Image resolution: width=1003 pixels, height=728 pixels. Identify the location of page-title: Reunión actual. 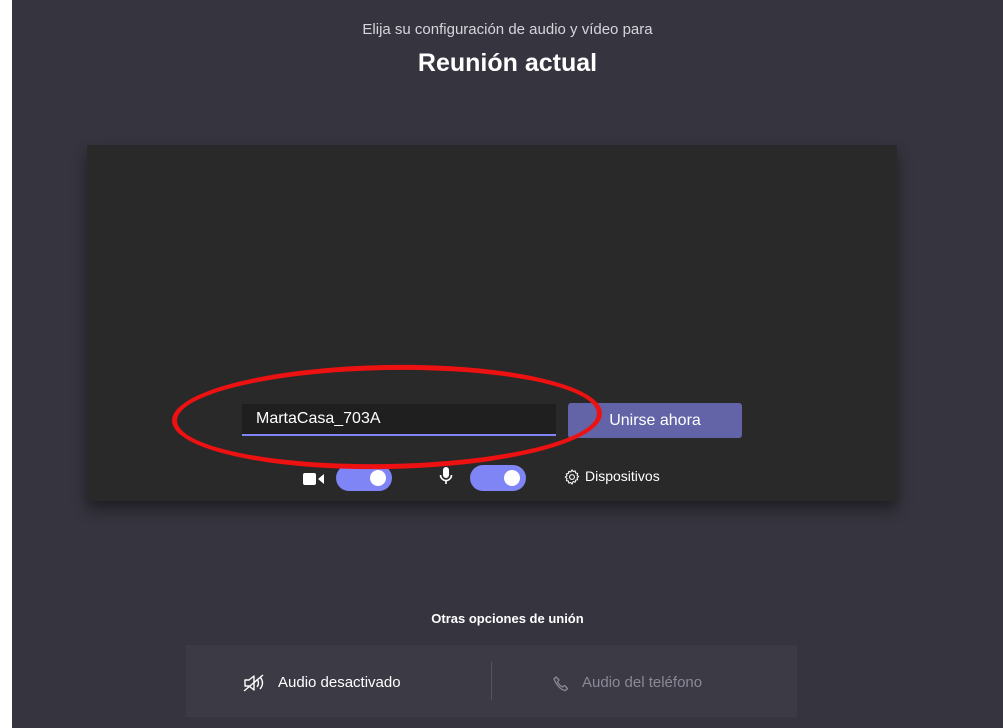
(507, 63).